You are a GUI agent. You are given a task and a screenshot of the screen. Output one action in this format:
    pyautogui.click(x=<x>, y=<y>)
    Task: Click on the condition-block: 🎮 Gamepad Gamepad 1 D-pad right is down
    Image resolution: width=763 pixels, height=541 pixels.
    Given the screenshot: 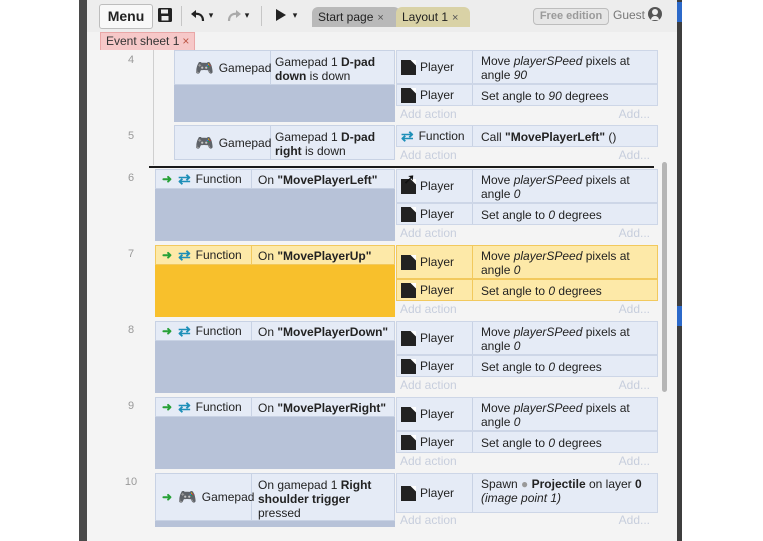 What is the action you would take?
    pyautogui.click(x=284, y=142)
    